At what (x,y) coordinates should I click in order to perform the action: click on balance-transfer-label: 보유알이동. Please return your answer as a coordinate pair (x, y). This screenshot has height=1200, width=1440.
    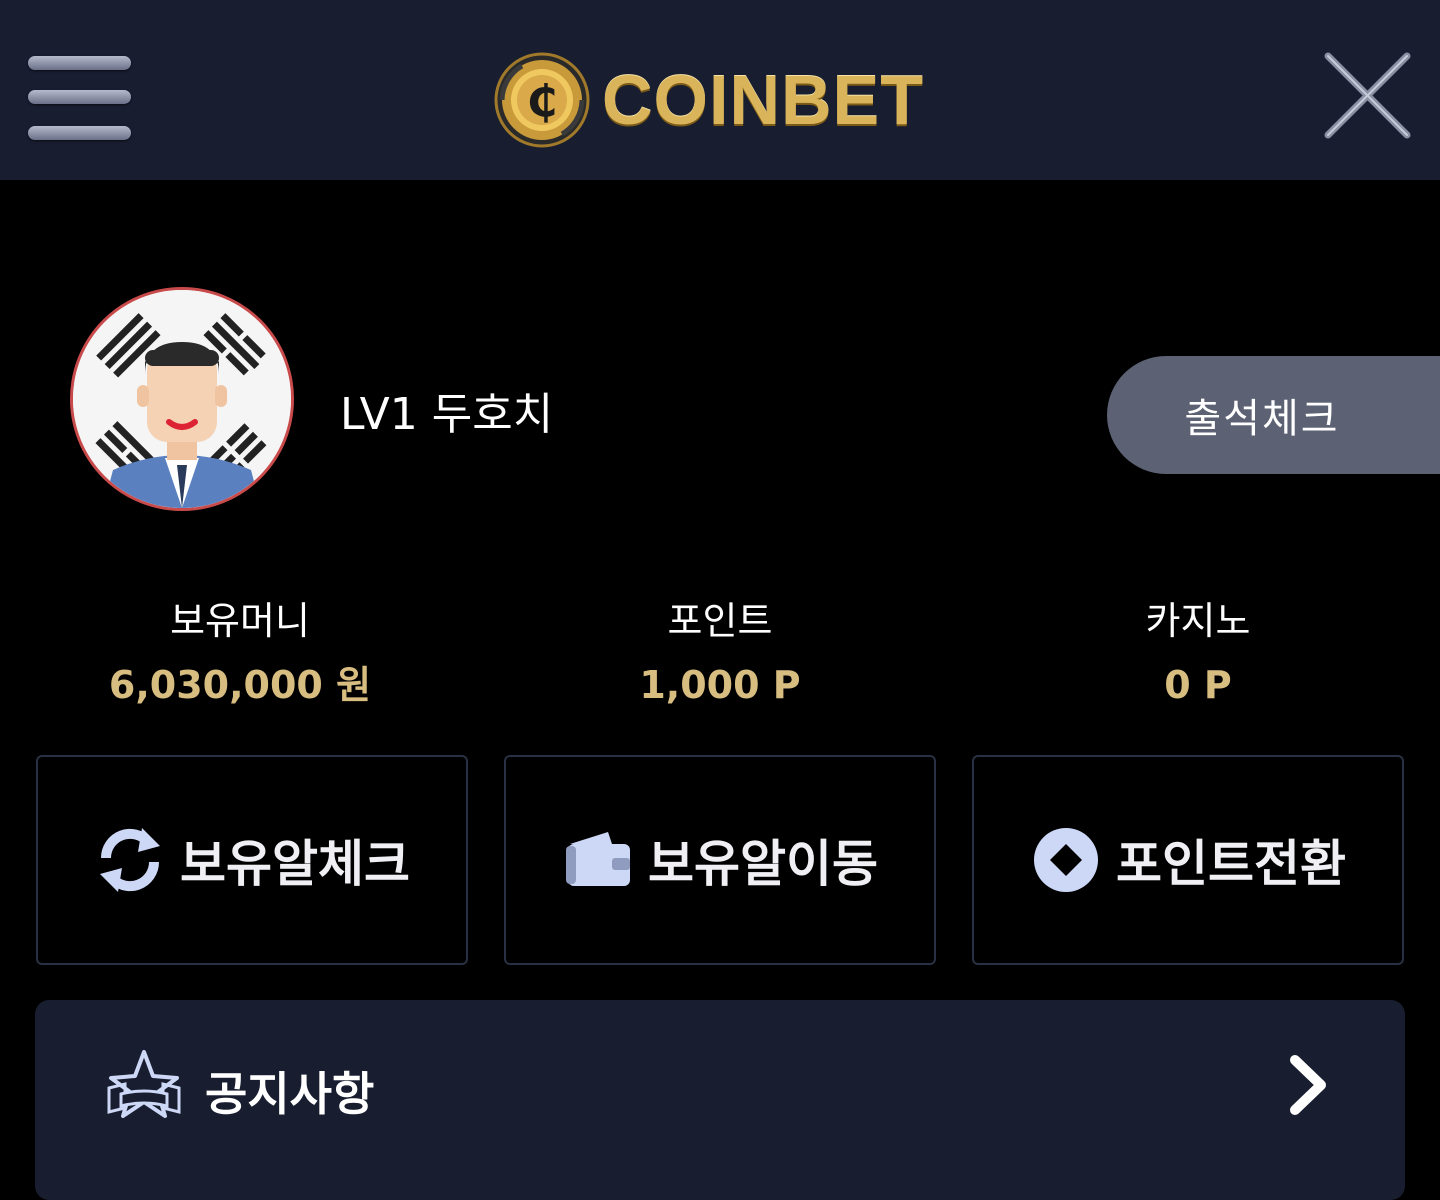
    Looking at the image, I should click on (763, 864).